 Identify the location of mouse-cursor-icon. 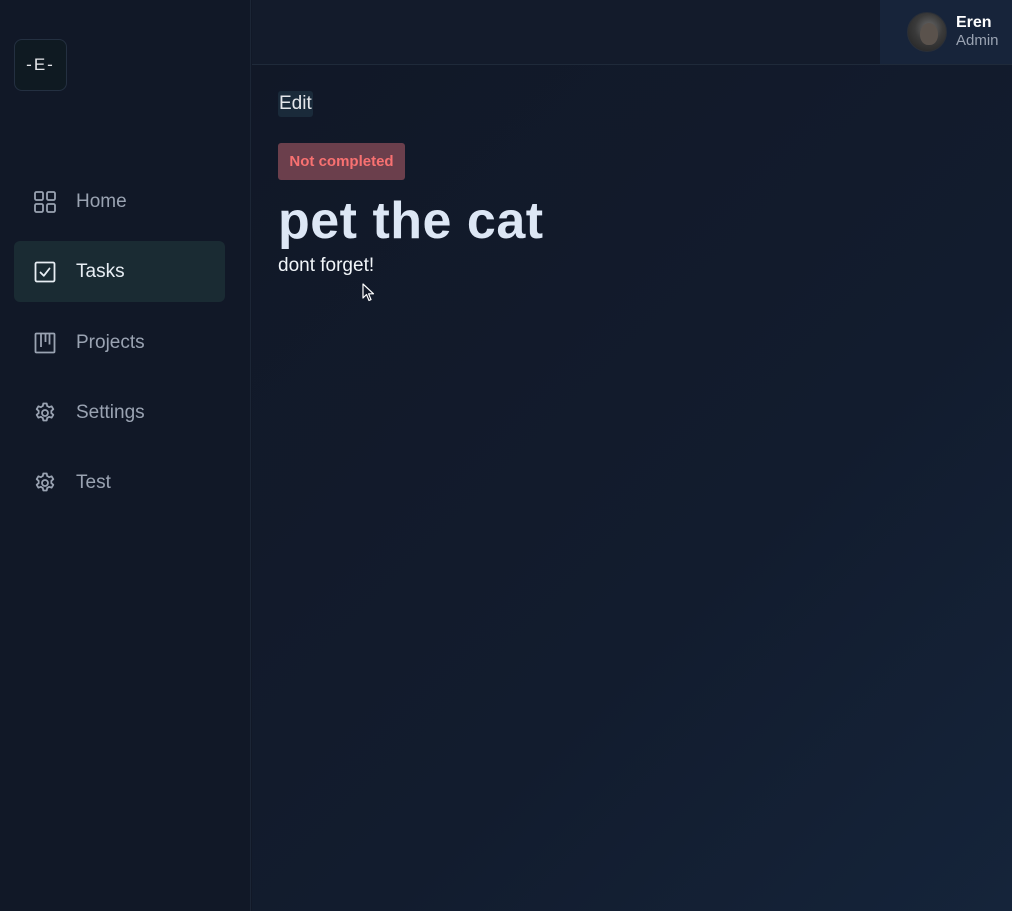
(368, 292).